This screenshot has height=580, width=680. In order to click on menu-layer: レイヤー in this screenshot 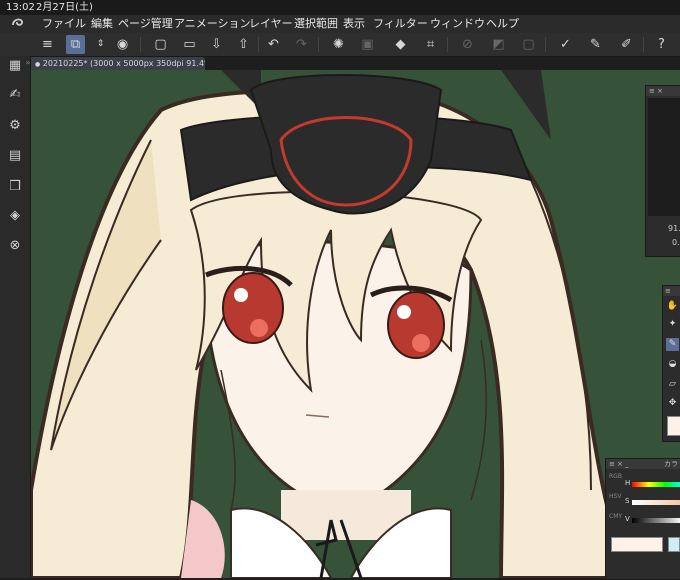, I will do `click(271, 24)`.